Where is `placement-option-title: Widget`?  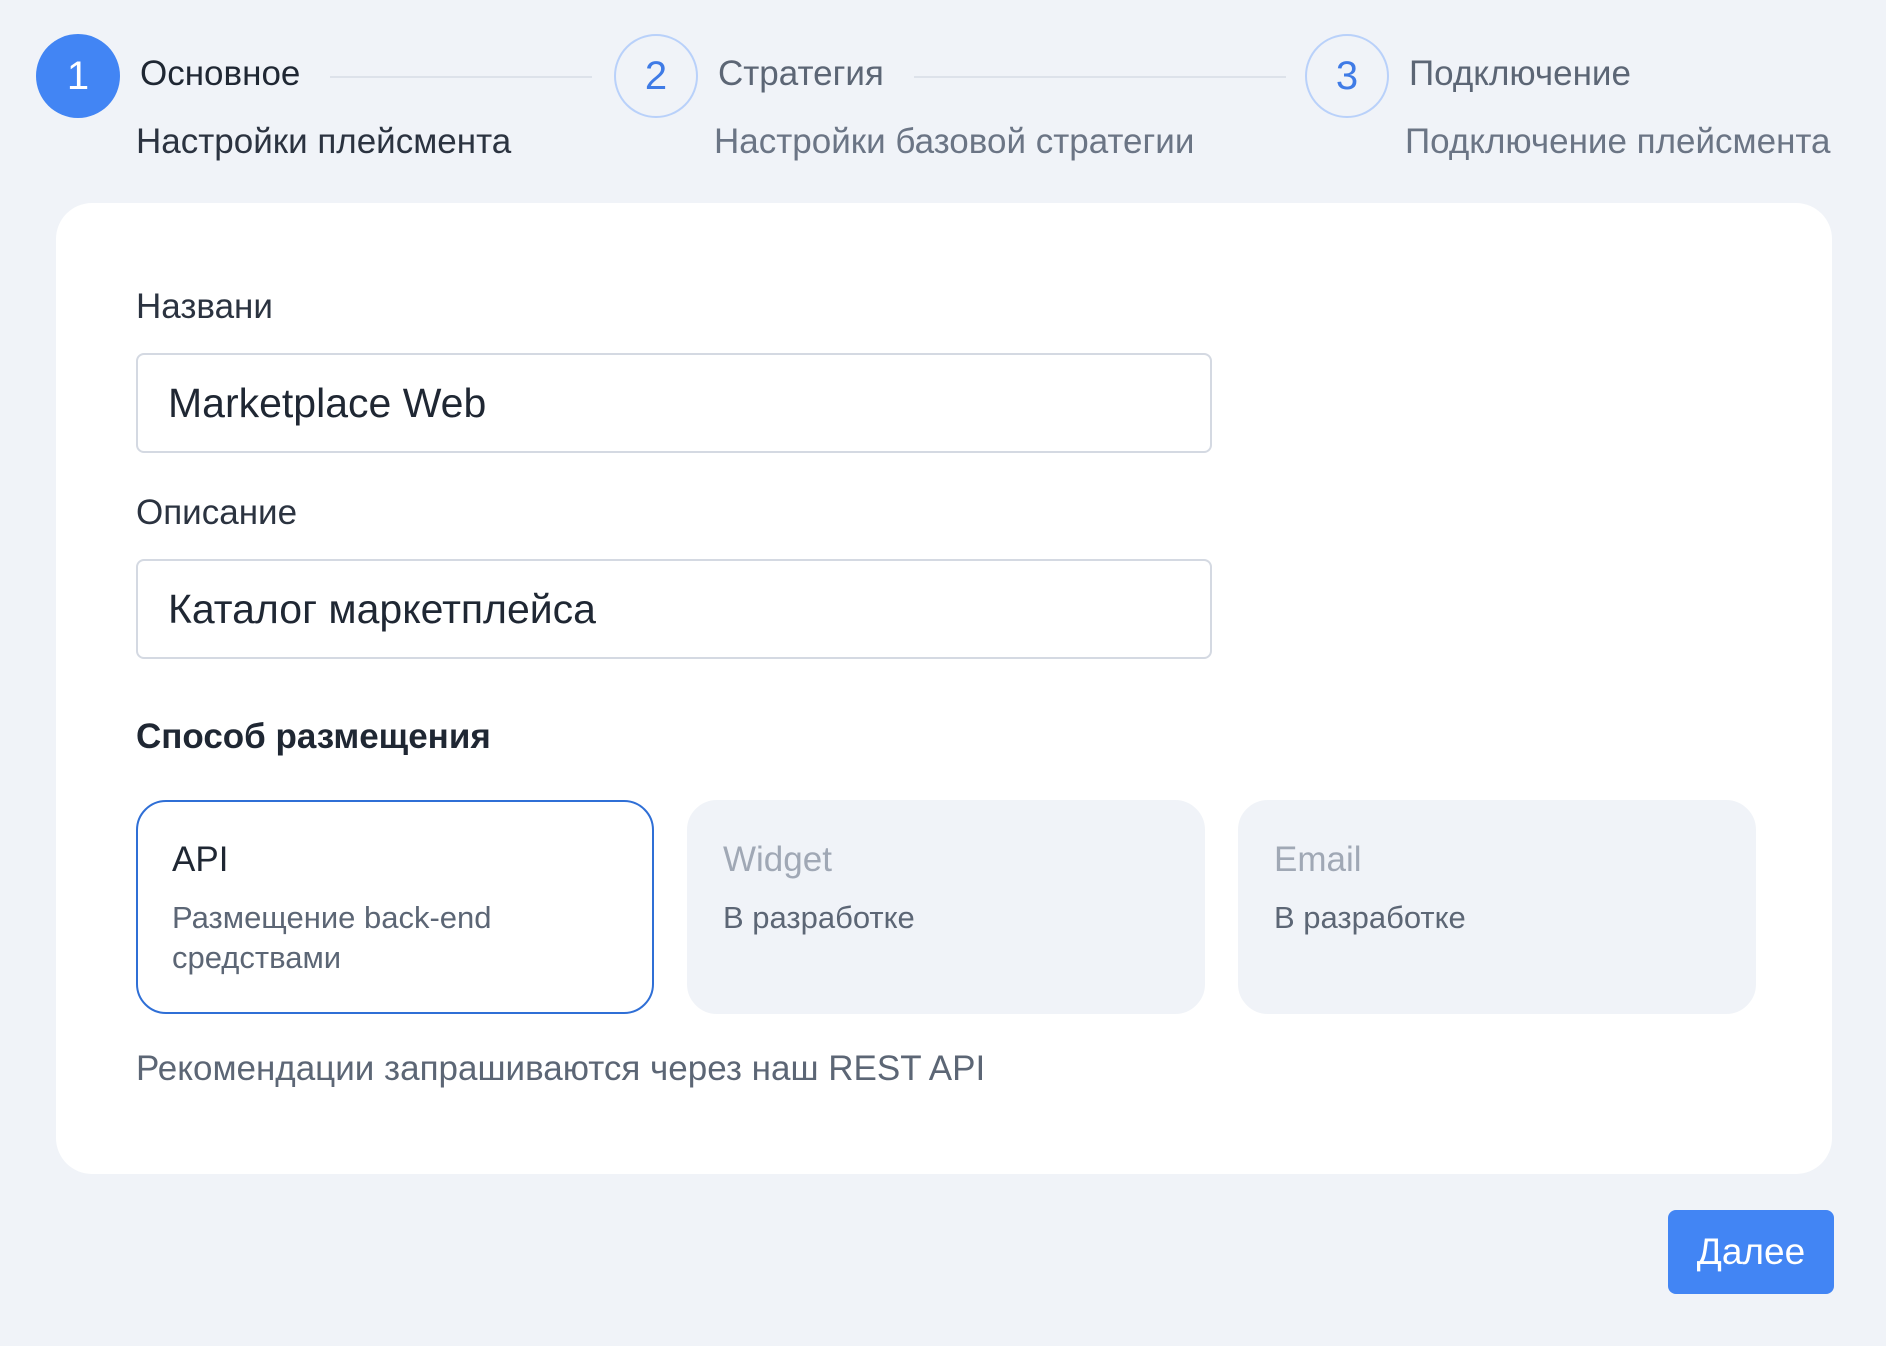 placement-option-title: Widget is located at coordinates (777, 859).